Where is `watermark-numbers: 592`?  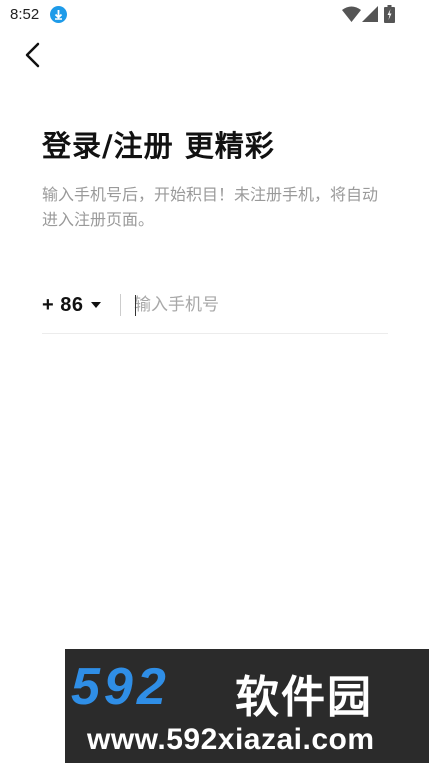 watermark-numbers: 592 is located at coordinates (120, 687).